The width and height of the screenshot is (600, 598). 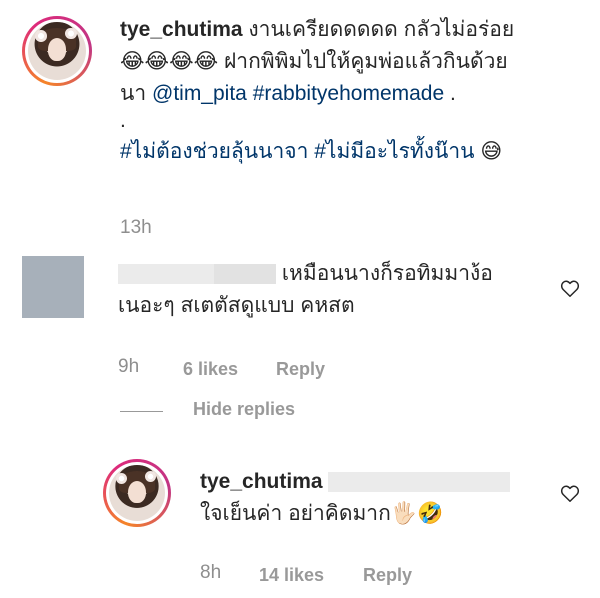 I want to click on comment-text-line1: งานเครียดดดดด กลัวไม่อร่อย, so click(x=381, y=29).